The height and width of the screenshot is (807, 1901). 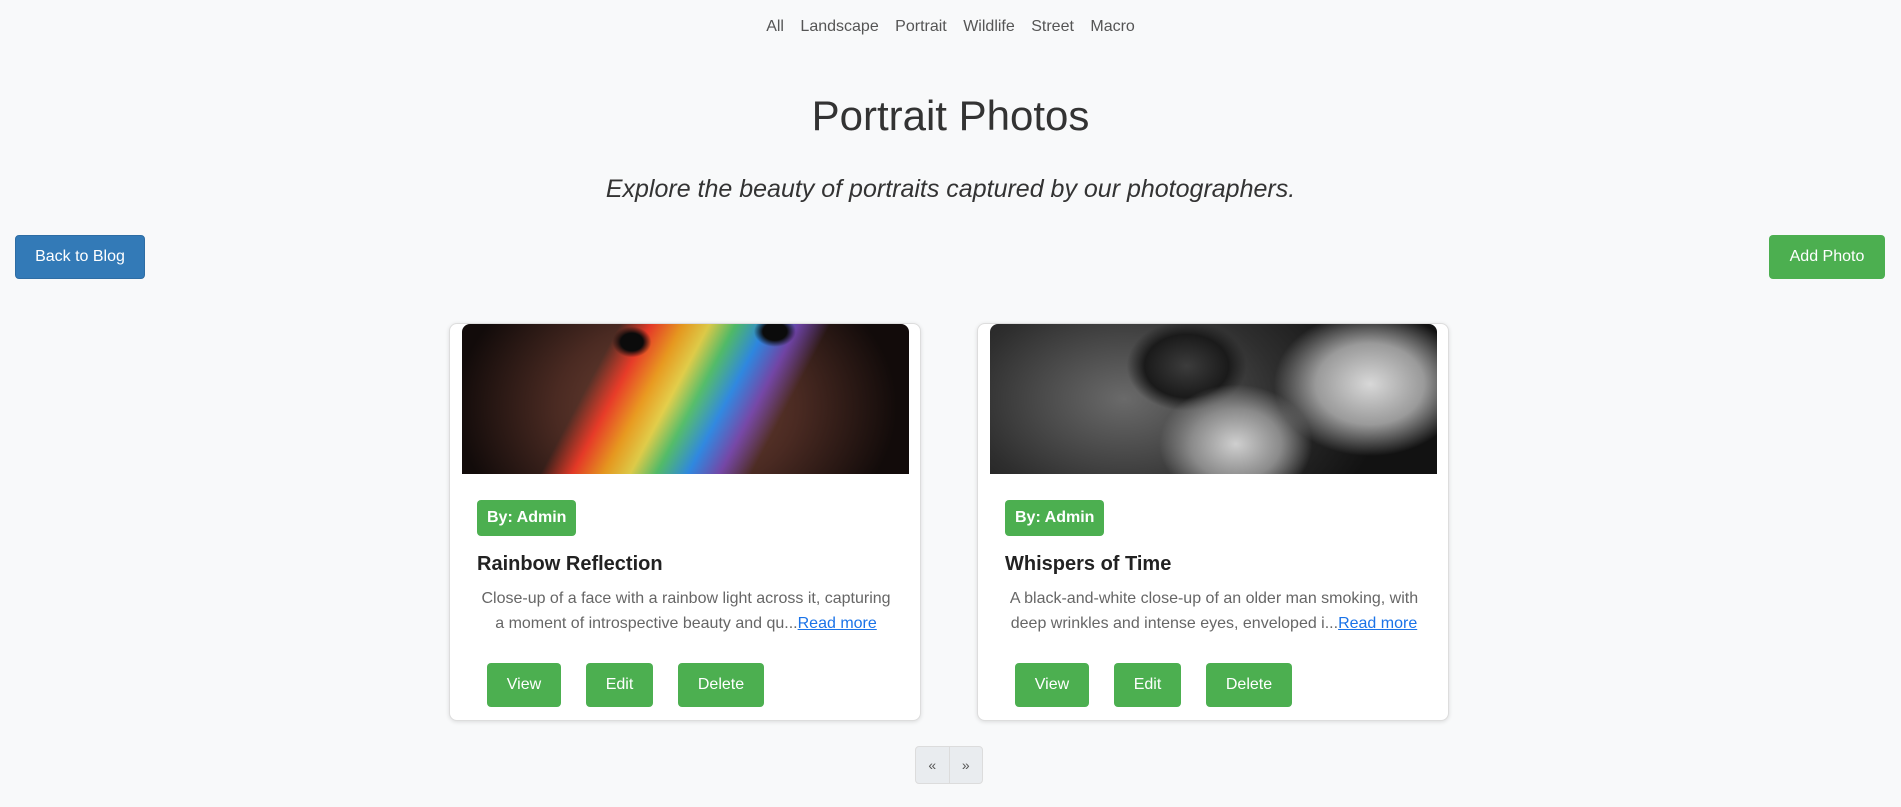 I want to click on previous-page-button: «, so click(x=932, y=765).